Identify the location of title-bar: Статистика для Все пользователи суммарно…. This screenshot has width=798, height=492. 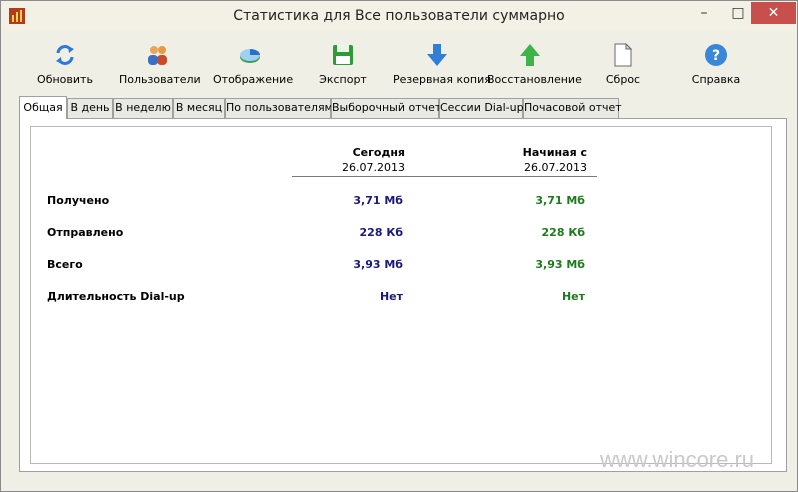
(399, 16).